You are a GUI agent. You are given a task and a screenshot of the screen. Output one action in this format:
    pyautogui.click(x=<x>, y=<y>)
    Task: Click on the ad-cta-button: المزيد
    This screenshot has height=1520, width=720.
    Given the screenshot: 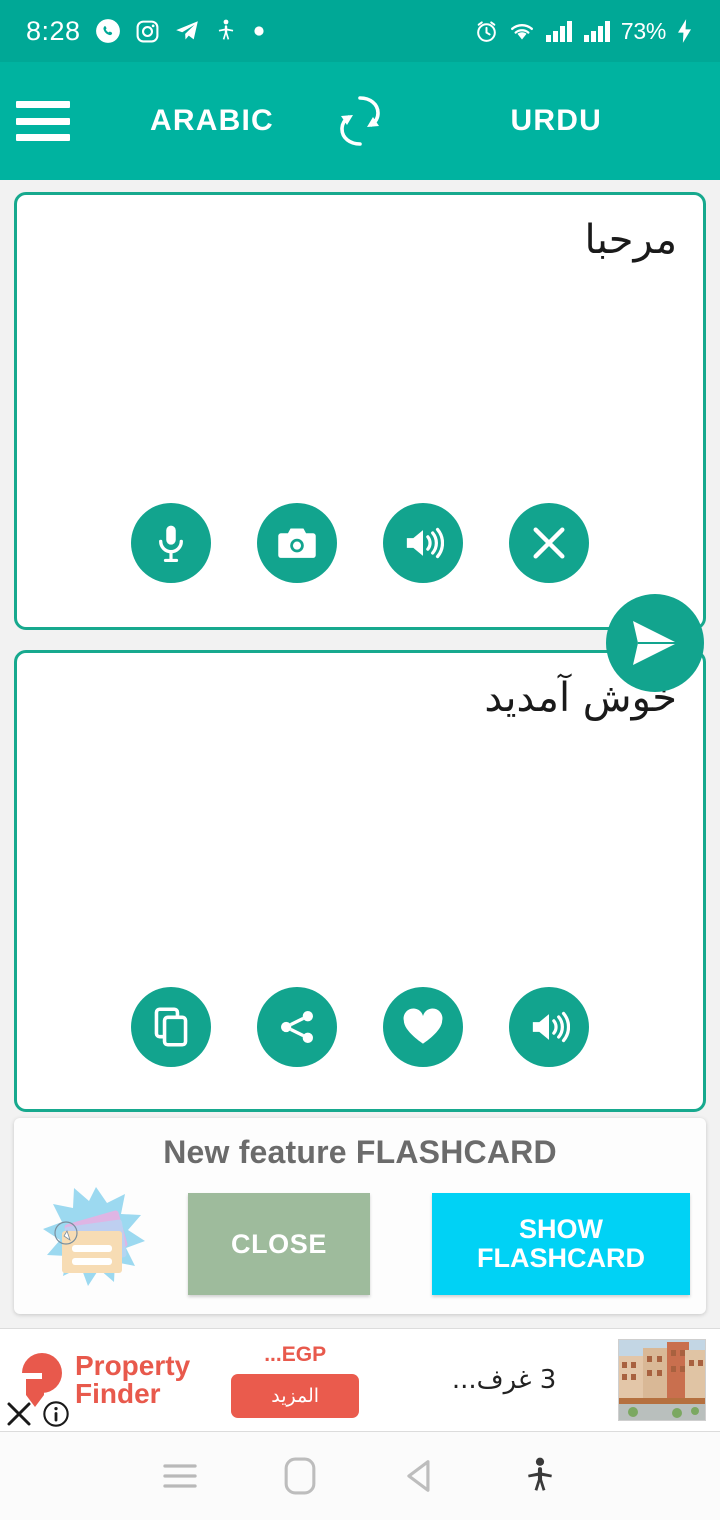 What is the action you would take?
    pyautogui.click(x=295, y=1395)
    